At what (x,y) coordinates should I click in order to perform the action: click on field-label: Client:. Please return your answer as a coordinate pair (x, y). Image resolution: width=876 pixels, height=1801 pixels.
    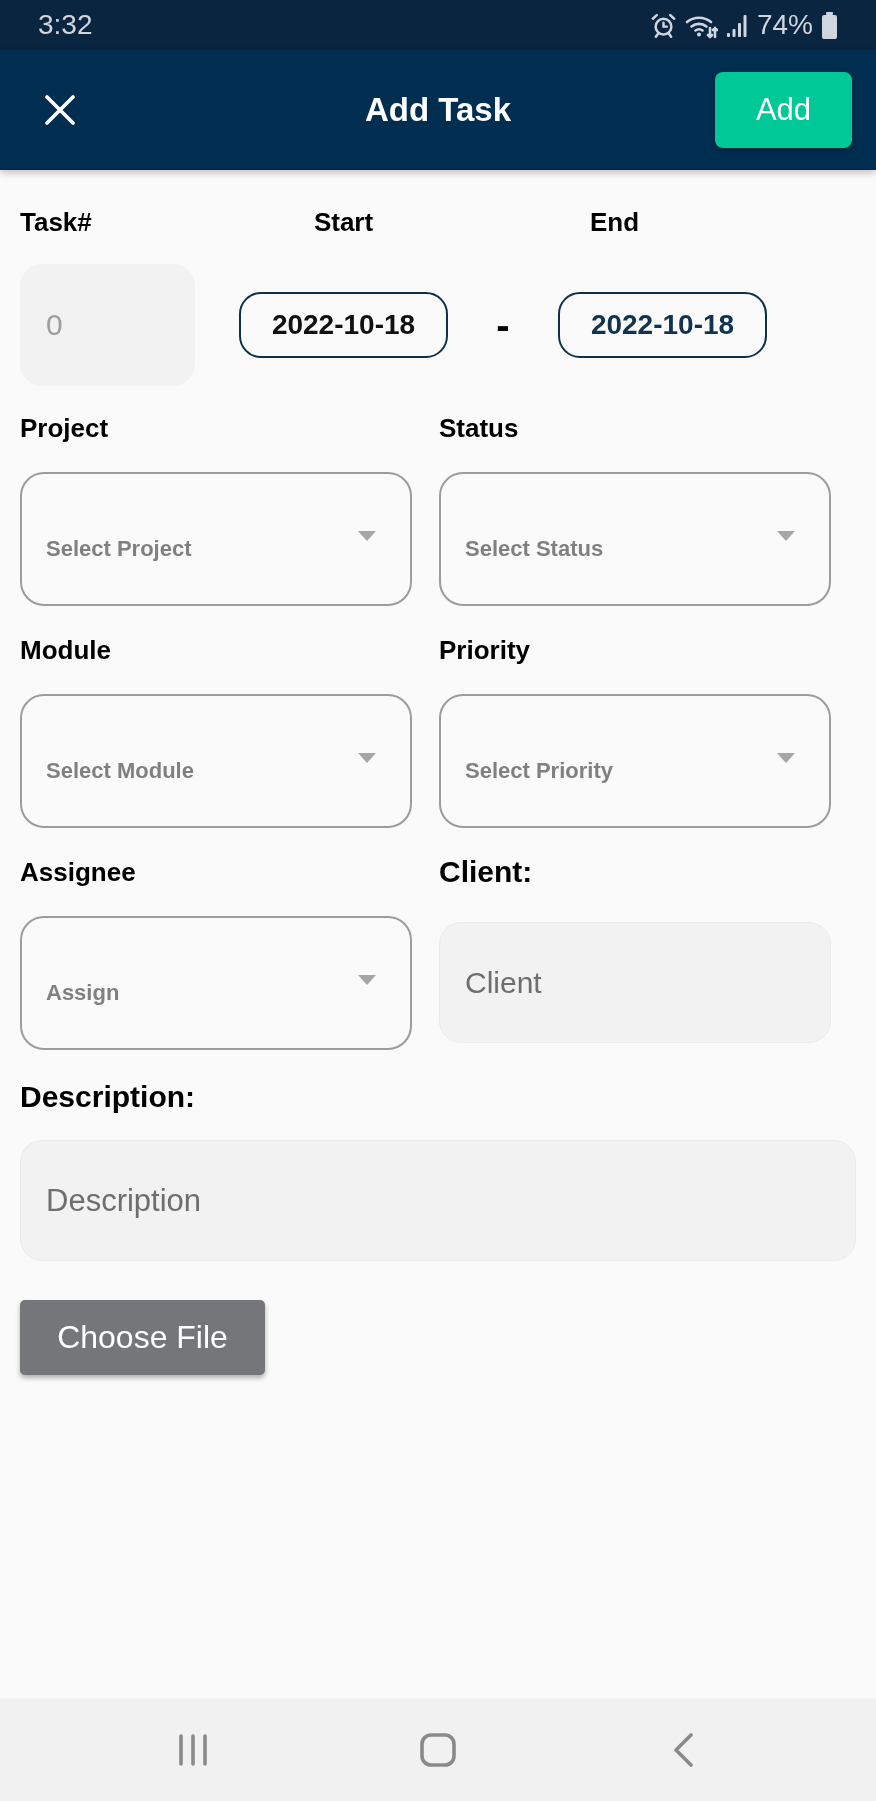
    Looking at the image, I should click on (486, 872).